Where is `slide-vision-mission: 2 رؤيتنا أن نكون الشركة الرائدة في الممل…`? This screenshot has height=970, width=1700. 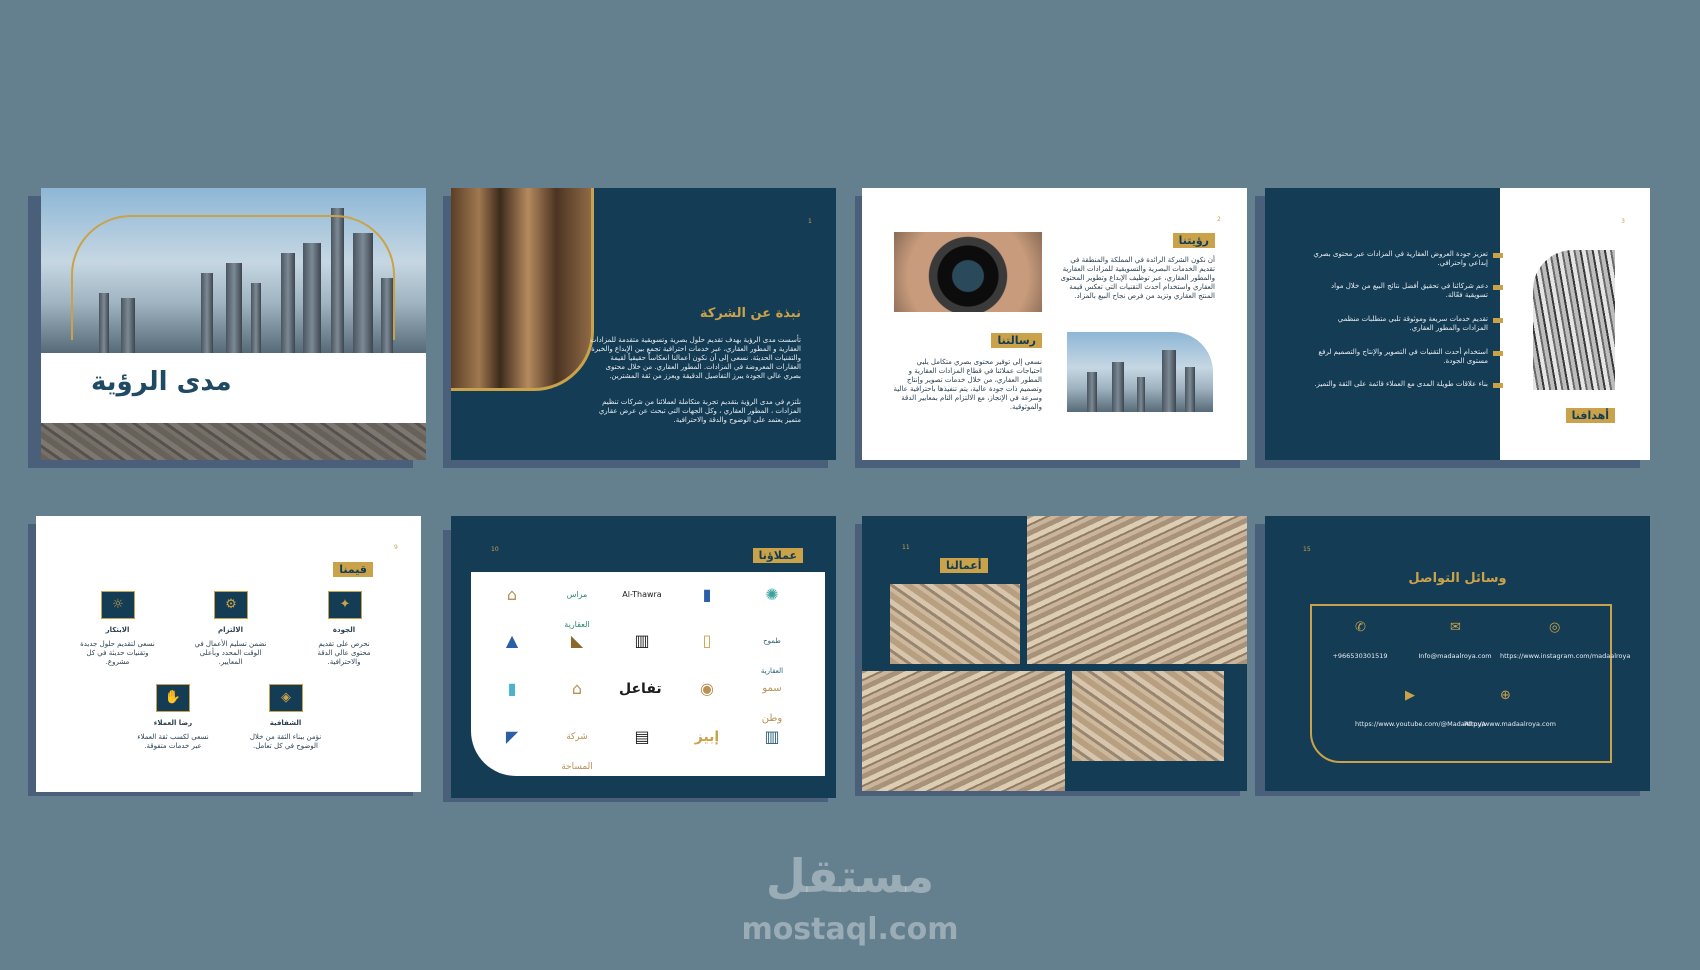 slide-vision-mission: 2 رؤيتنا أن نكون الشركة الرائدة في الممل… is located at coordinates (1054, 324).